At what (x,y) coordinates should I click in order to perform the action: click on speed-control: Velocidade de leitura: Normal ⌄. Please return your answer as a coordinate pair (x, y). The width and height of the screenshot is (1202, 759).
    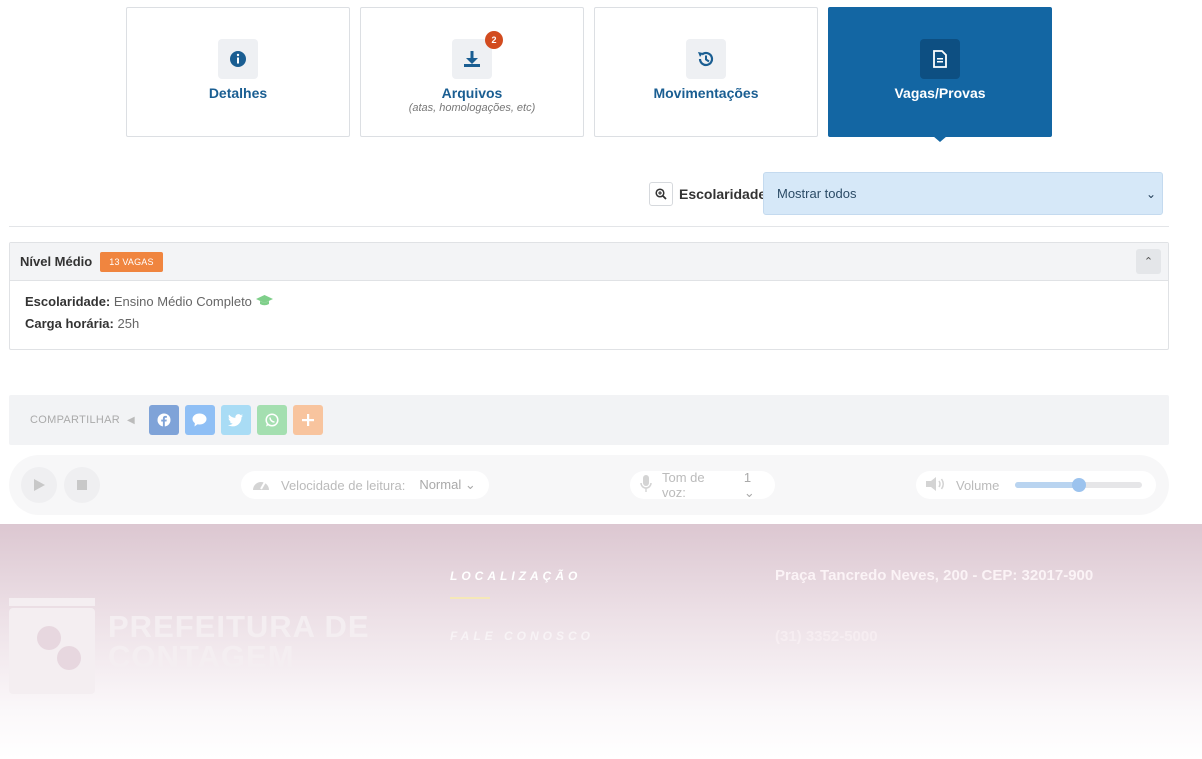
    Looking at the image, I should click on (365, 485).